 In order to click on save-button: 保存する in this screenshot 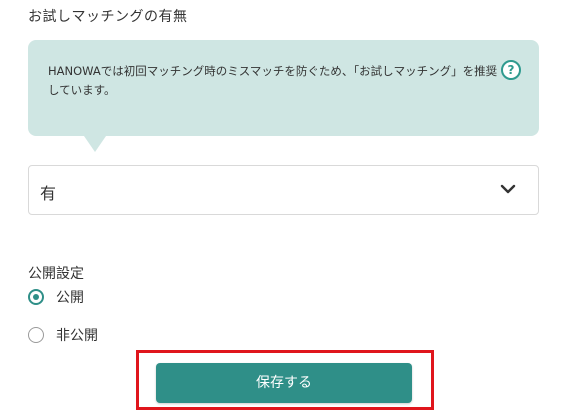, I will do `click(284, 383)`.